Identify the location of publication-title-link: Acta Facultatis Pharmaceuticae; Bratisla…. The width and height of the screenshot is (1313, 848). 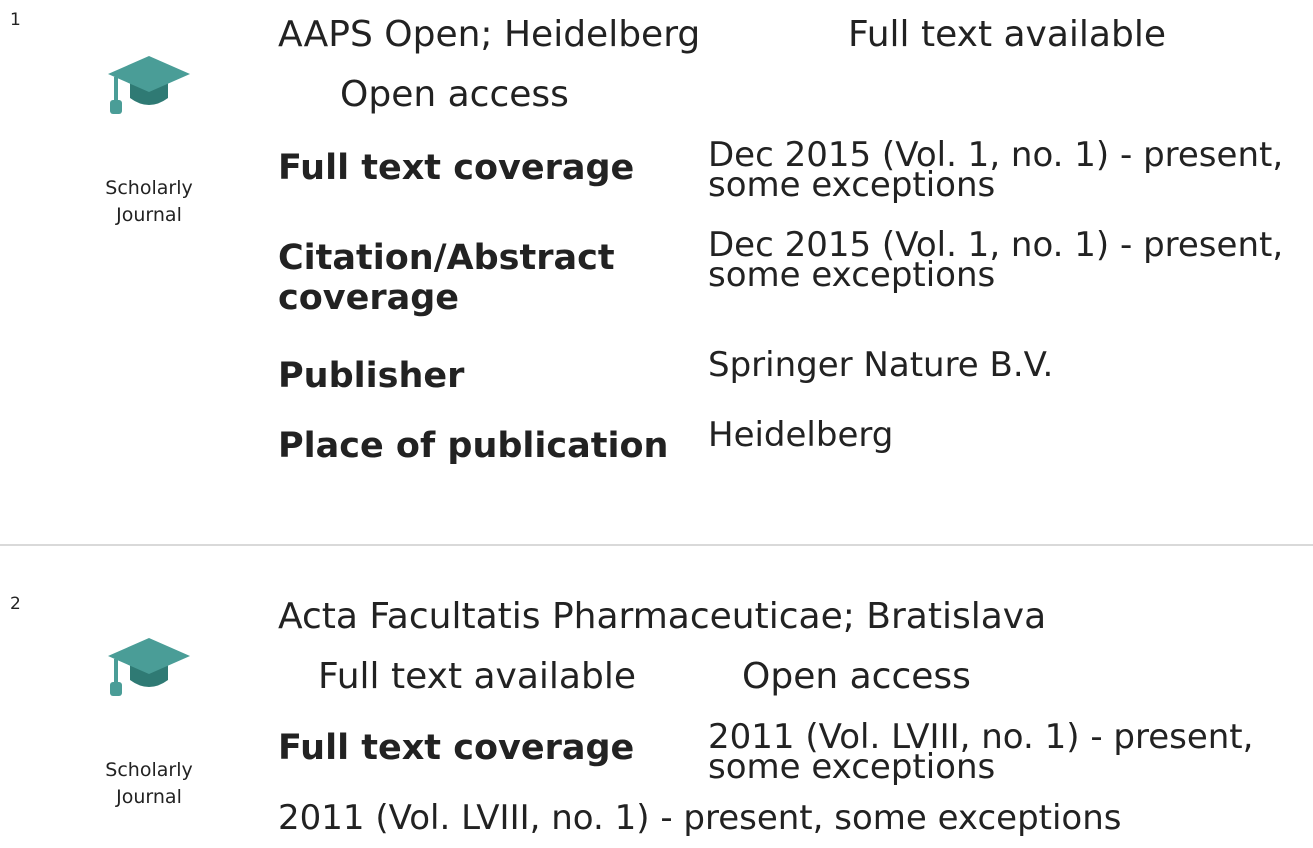
(662, 616).